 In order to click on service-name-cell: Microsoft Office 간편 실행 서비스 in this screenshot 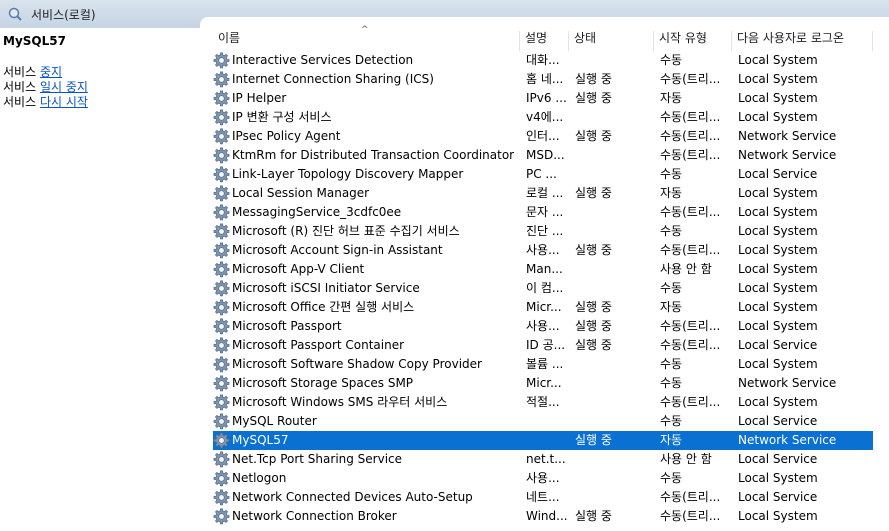, I will do `click(323, 307)`.